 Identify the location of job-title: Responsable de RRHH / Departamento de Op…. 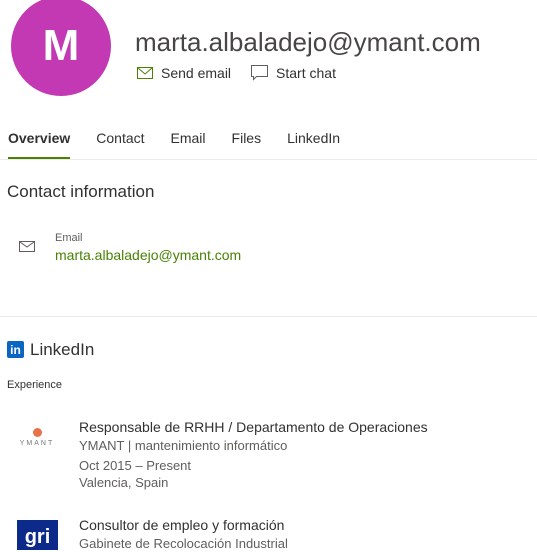
(253, 427).